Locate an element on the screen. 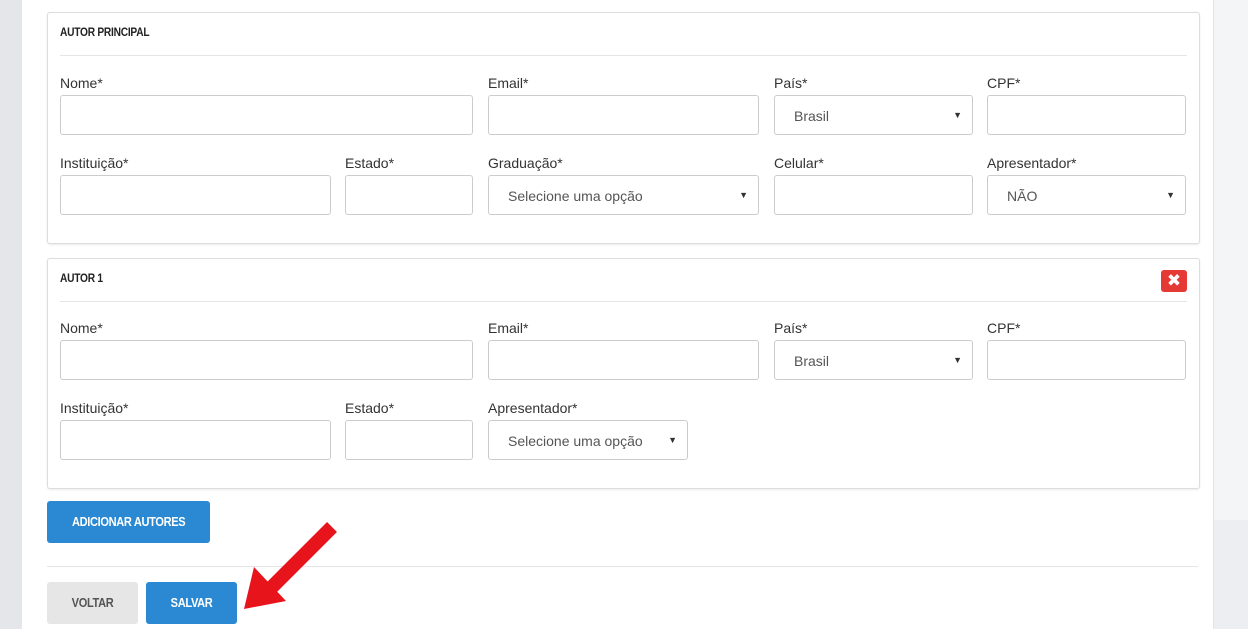  add-authors-label: ADICIONAR AUTORES is located at coordinates (128, 521).